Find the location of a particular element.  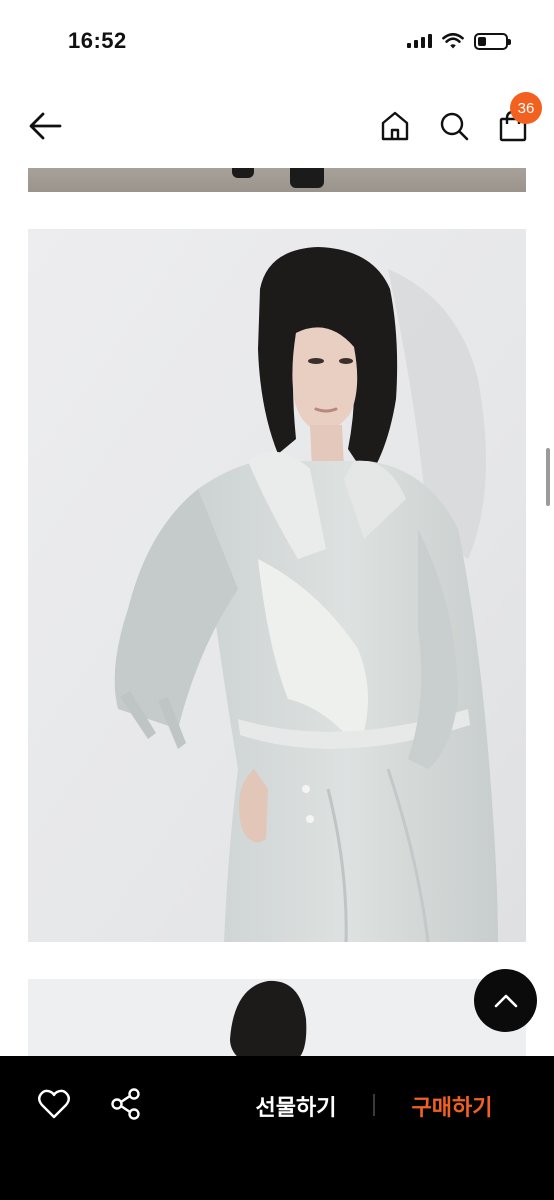

top-nav-bar is located at coordinates (277, 126).